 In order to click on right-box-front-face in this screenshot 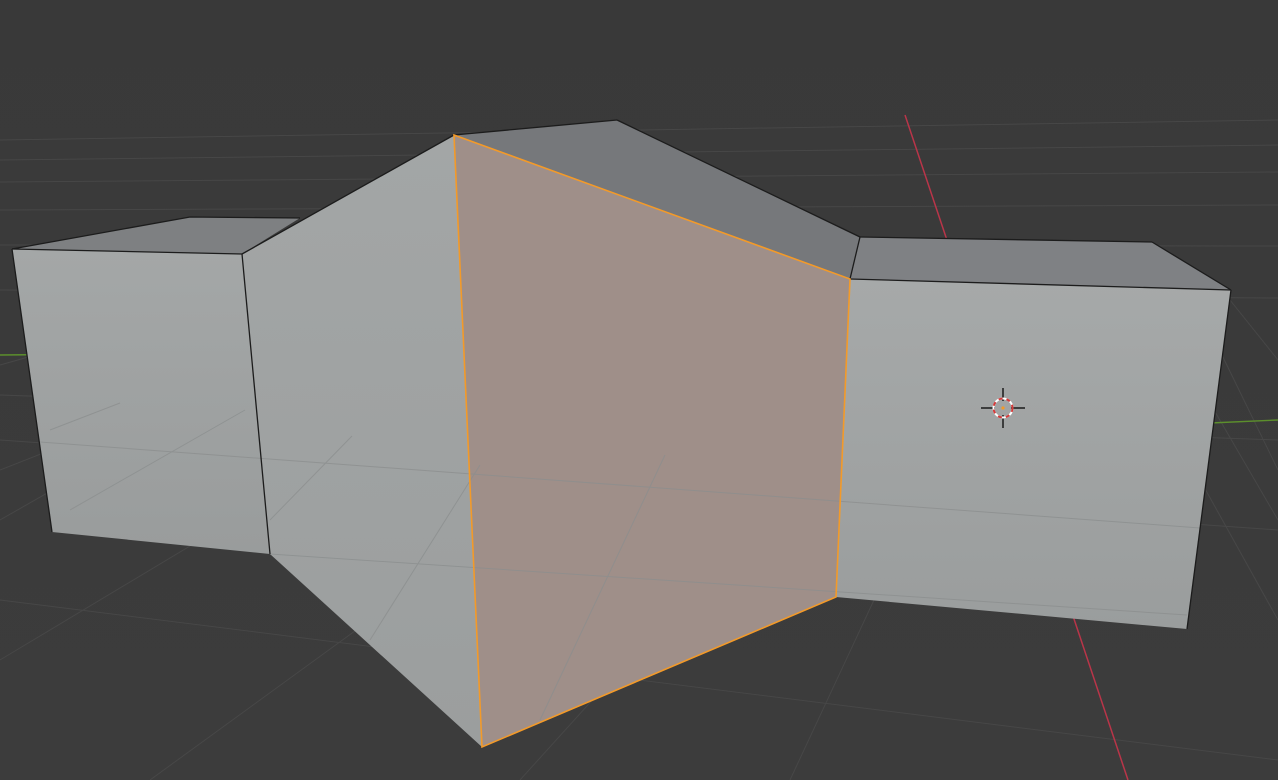, I will do `click(1033, 454)`.